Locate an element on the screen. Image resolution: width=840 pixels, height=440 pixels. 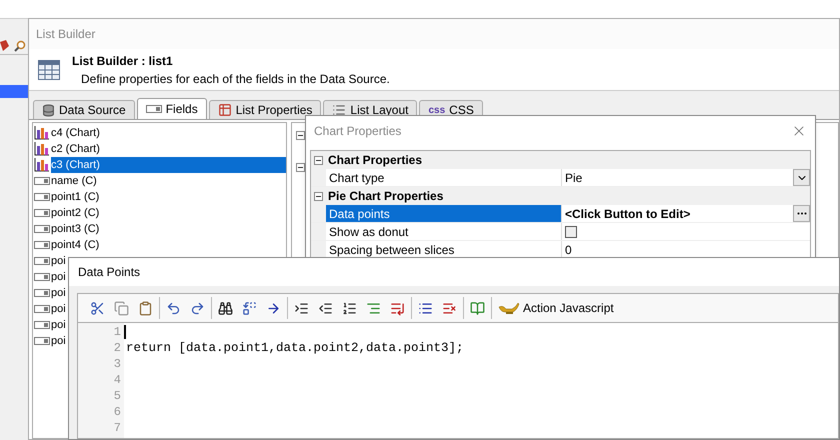
css-icon: css is located at coordinates (437, 110).